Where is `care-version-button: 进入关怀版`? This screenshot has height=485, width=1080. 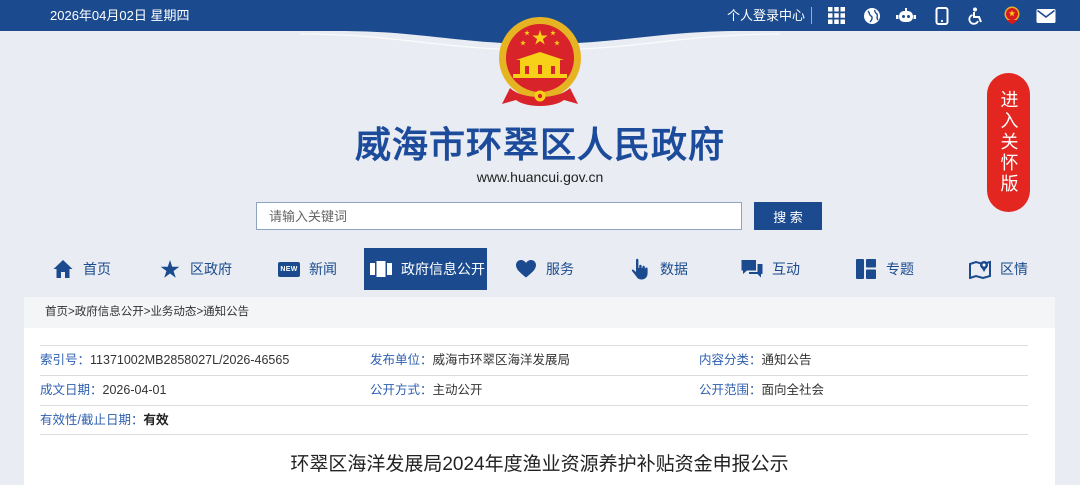 care-version-button: 进入关怀版 is located at coordinates (1008, 142).